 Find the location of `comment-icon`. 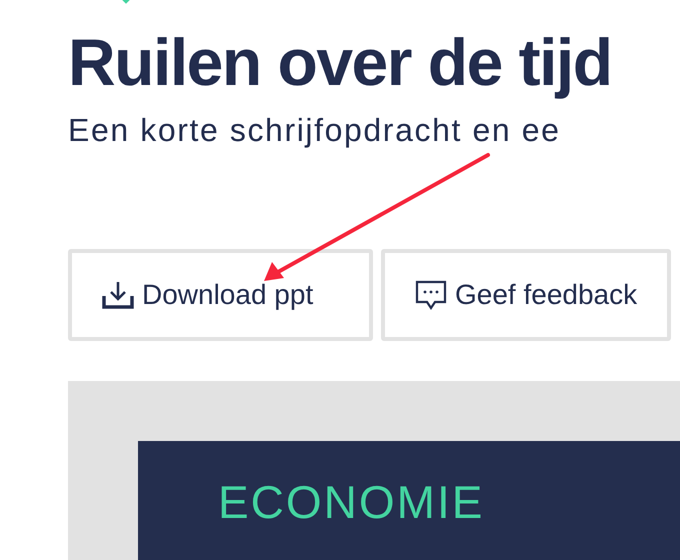

comment-icon is located at coordinates (431, 294).